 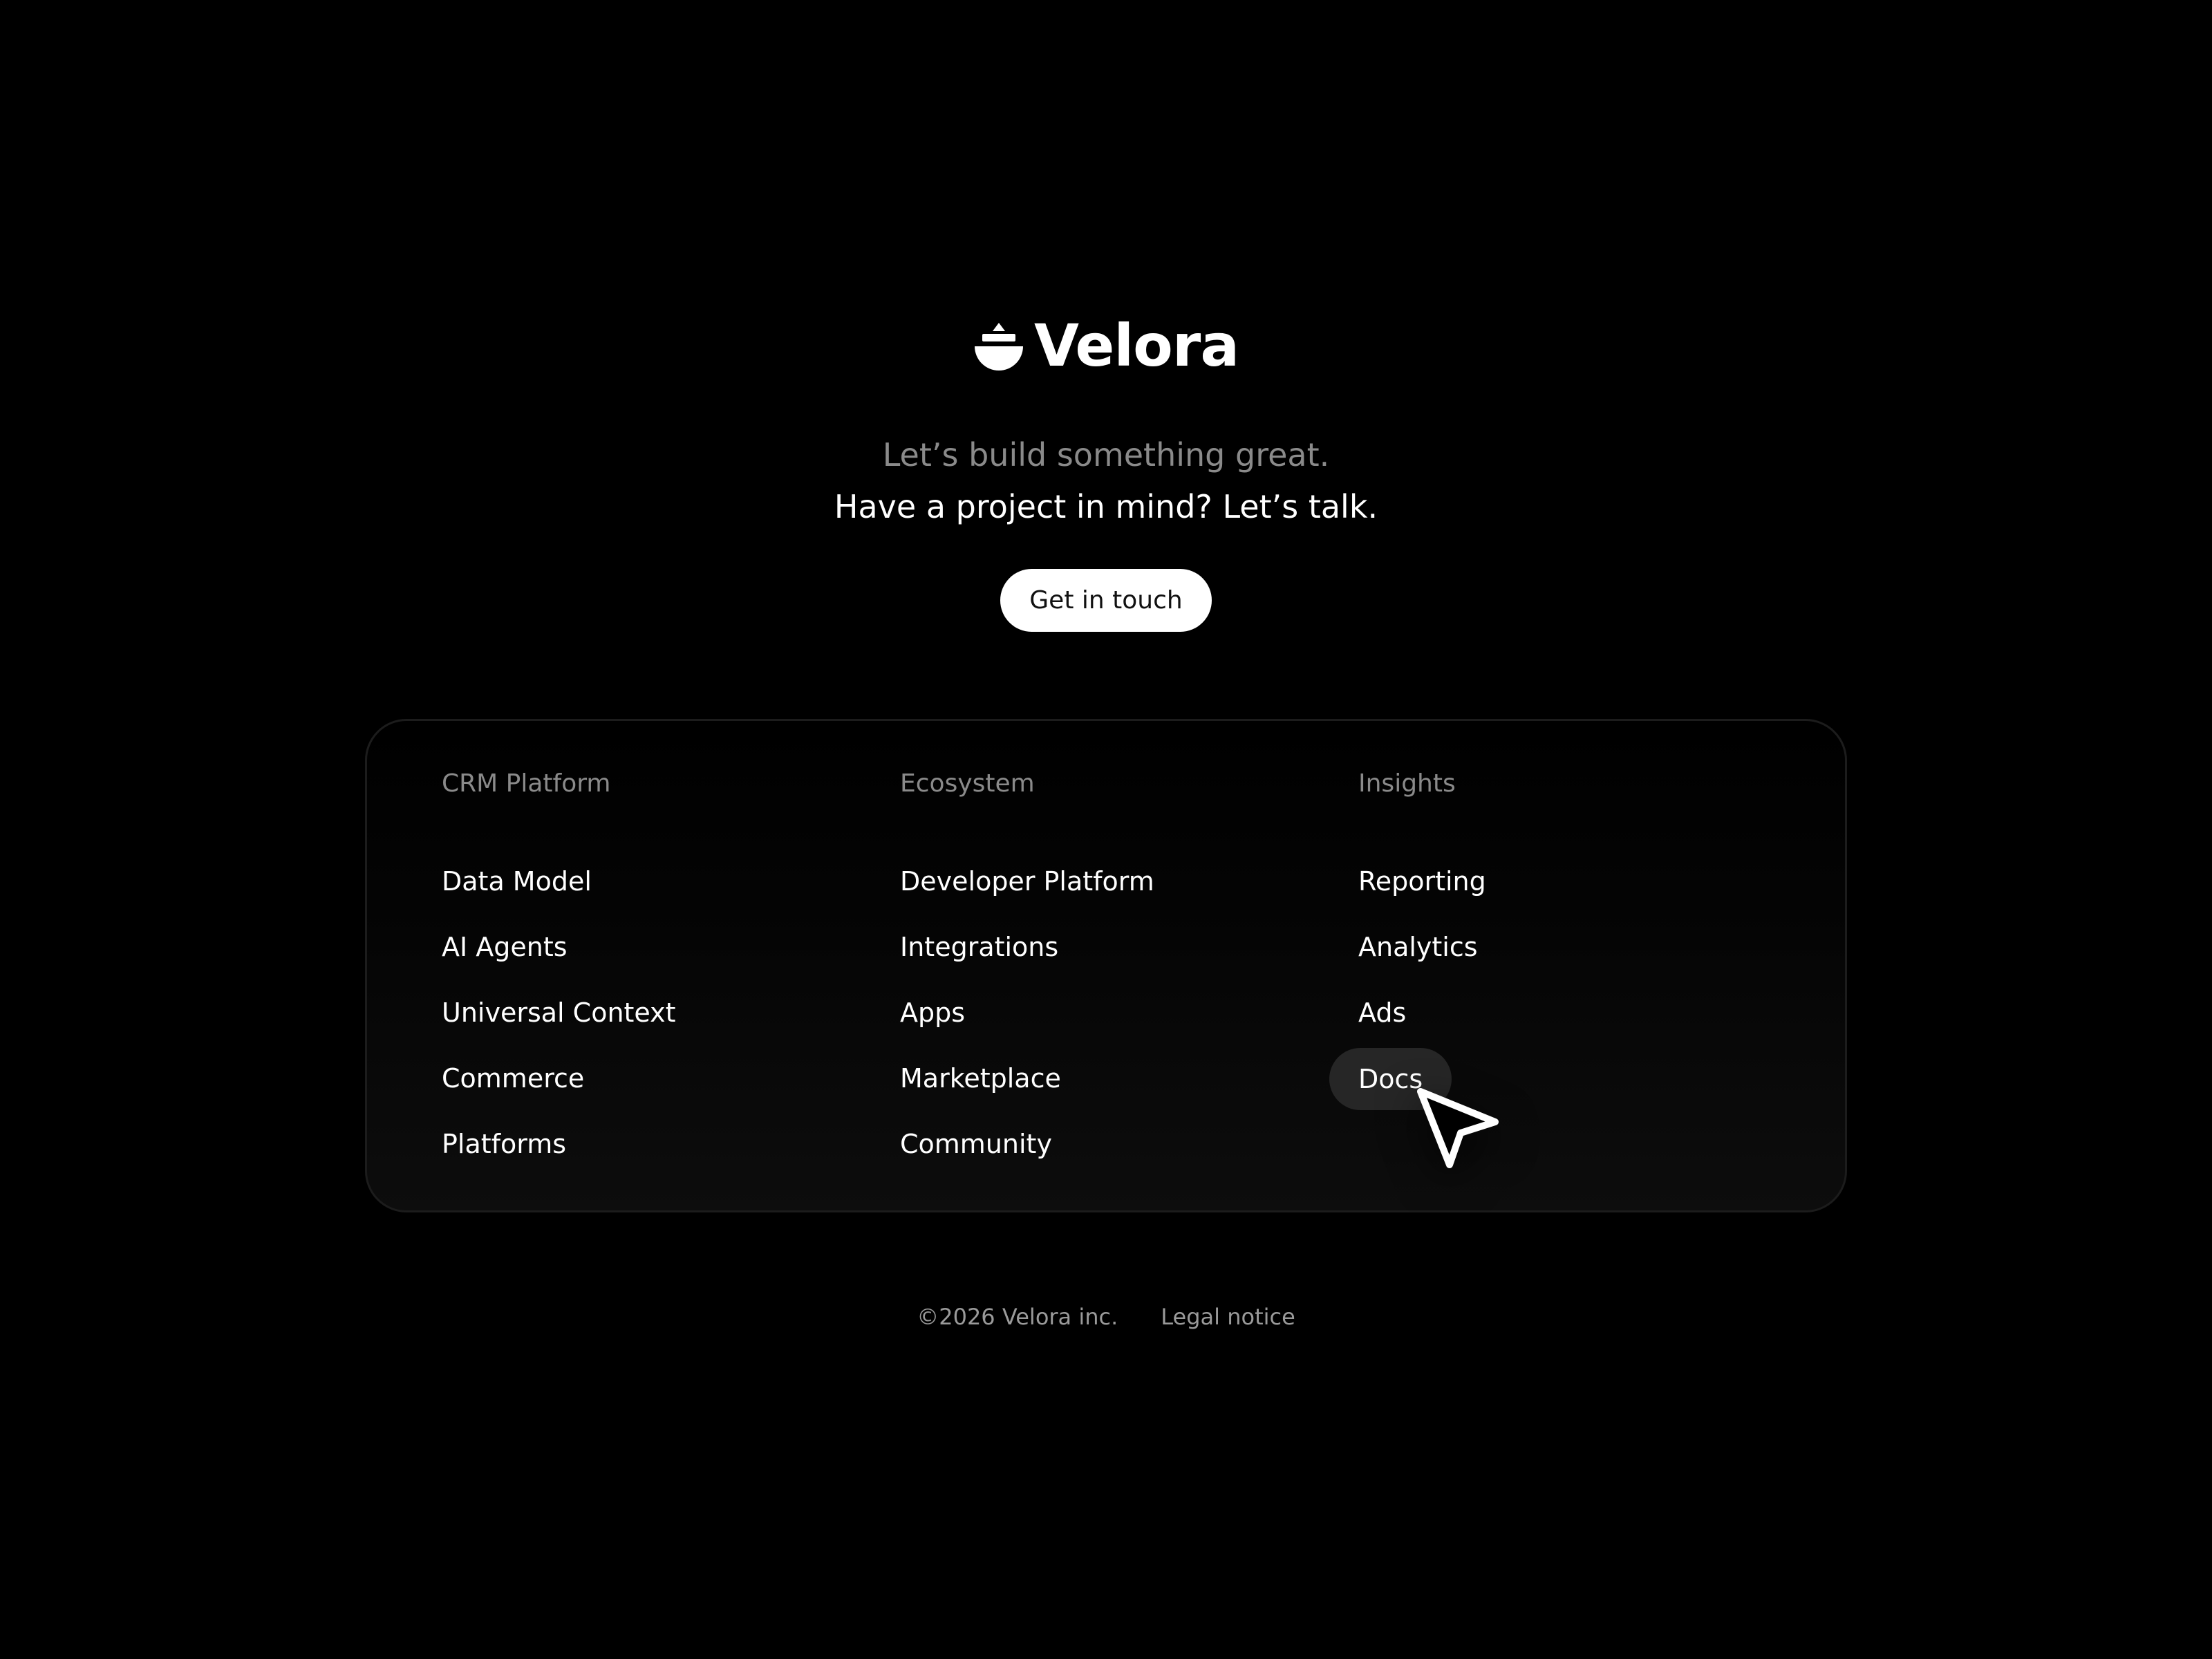 What do you see at coordinates (979, 947) in the screenshot?
I see `link-integrations: Integrations` at bounding box center [979, 947].